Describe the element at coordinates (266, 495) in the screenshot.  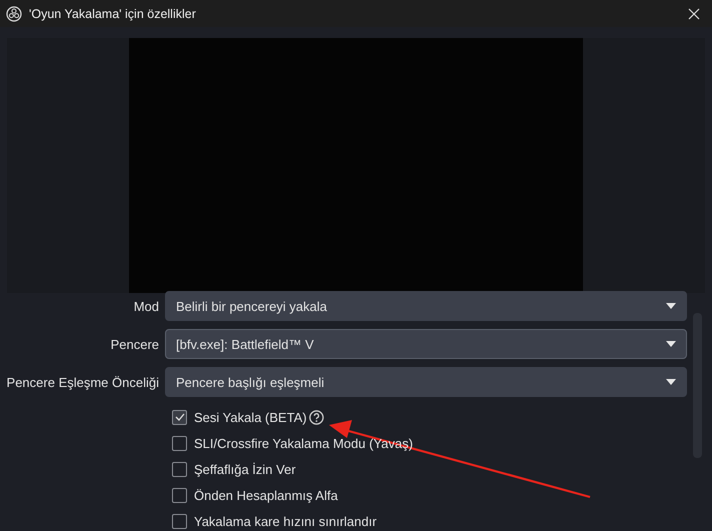
I see `checkbox-label: Önden Hesaplanmış Alfa` at that location.